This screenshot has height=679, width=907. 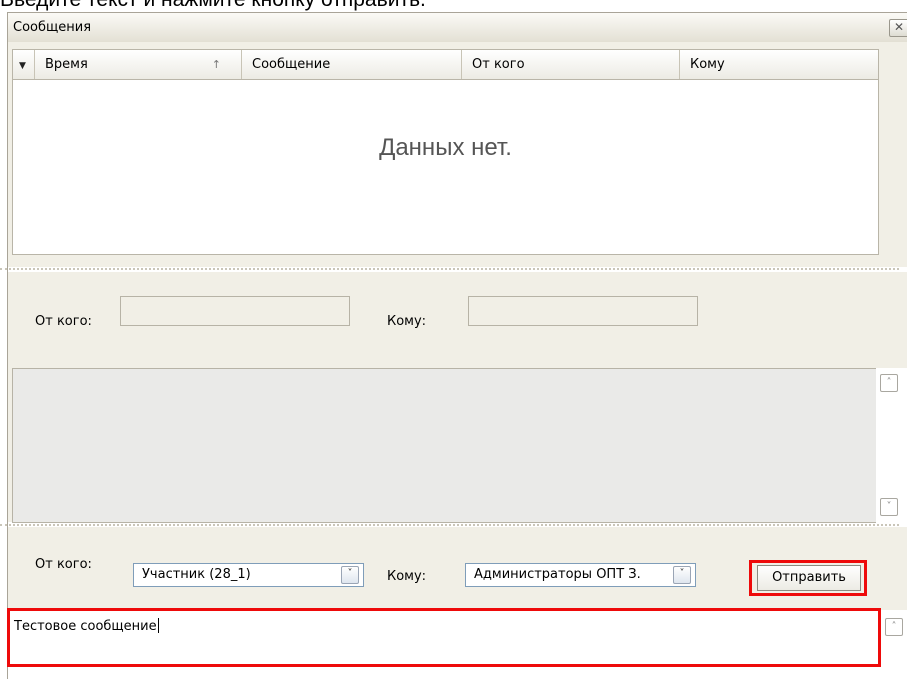 What do you see at coordinates (63, 321) in the screenshot?
I see `view-from-label: От кого:` at bounding box center [63, 321].